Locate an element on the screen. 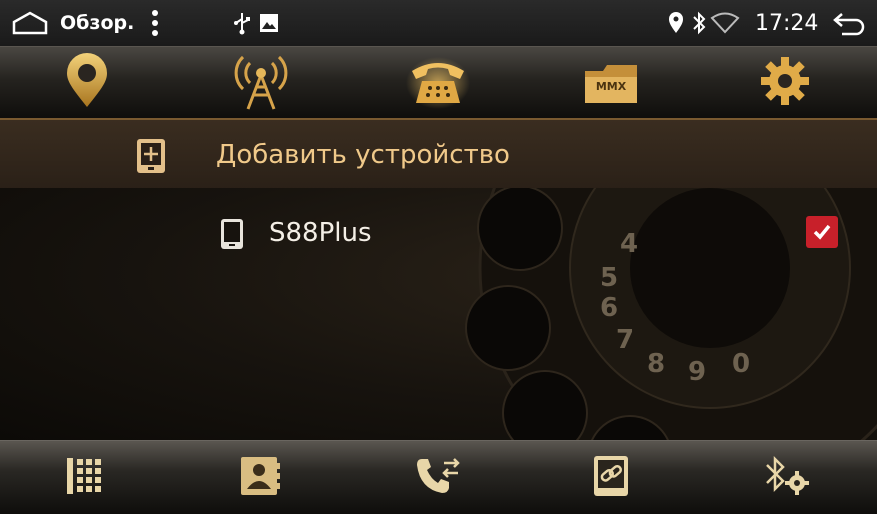 The image size is (877, 514). checkmark-icon is located at coordinates (822, 232).